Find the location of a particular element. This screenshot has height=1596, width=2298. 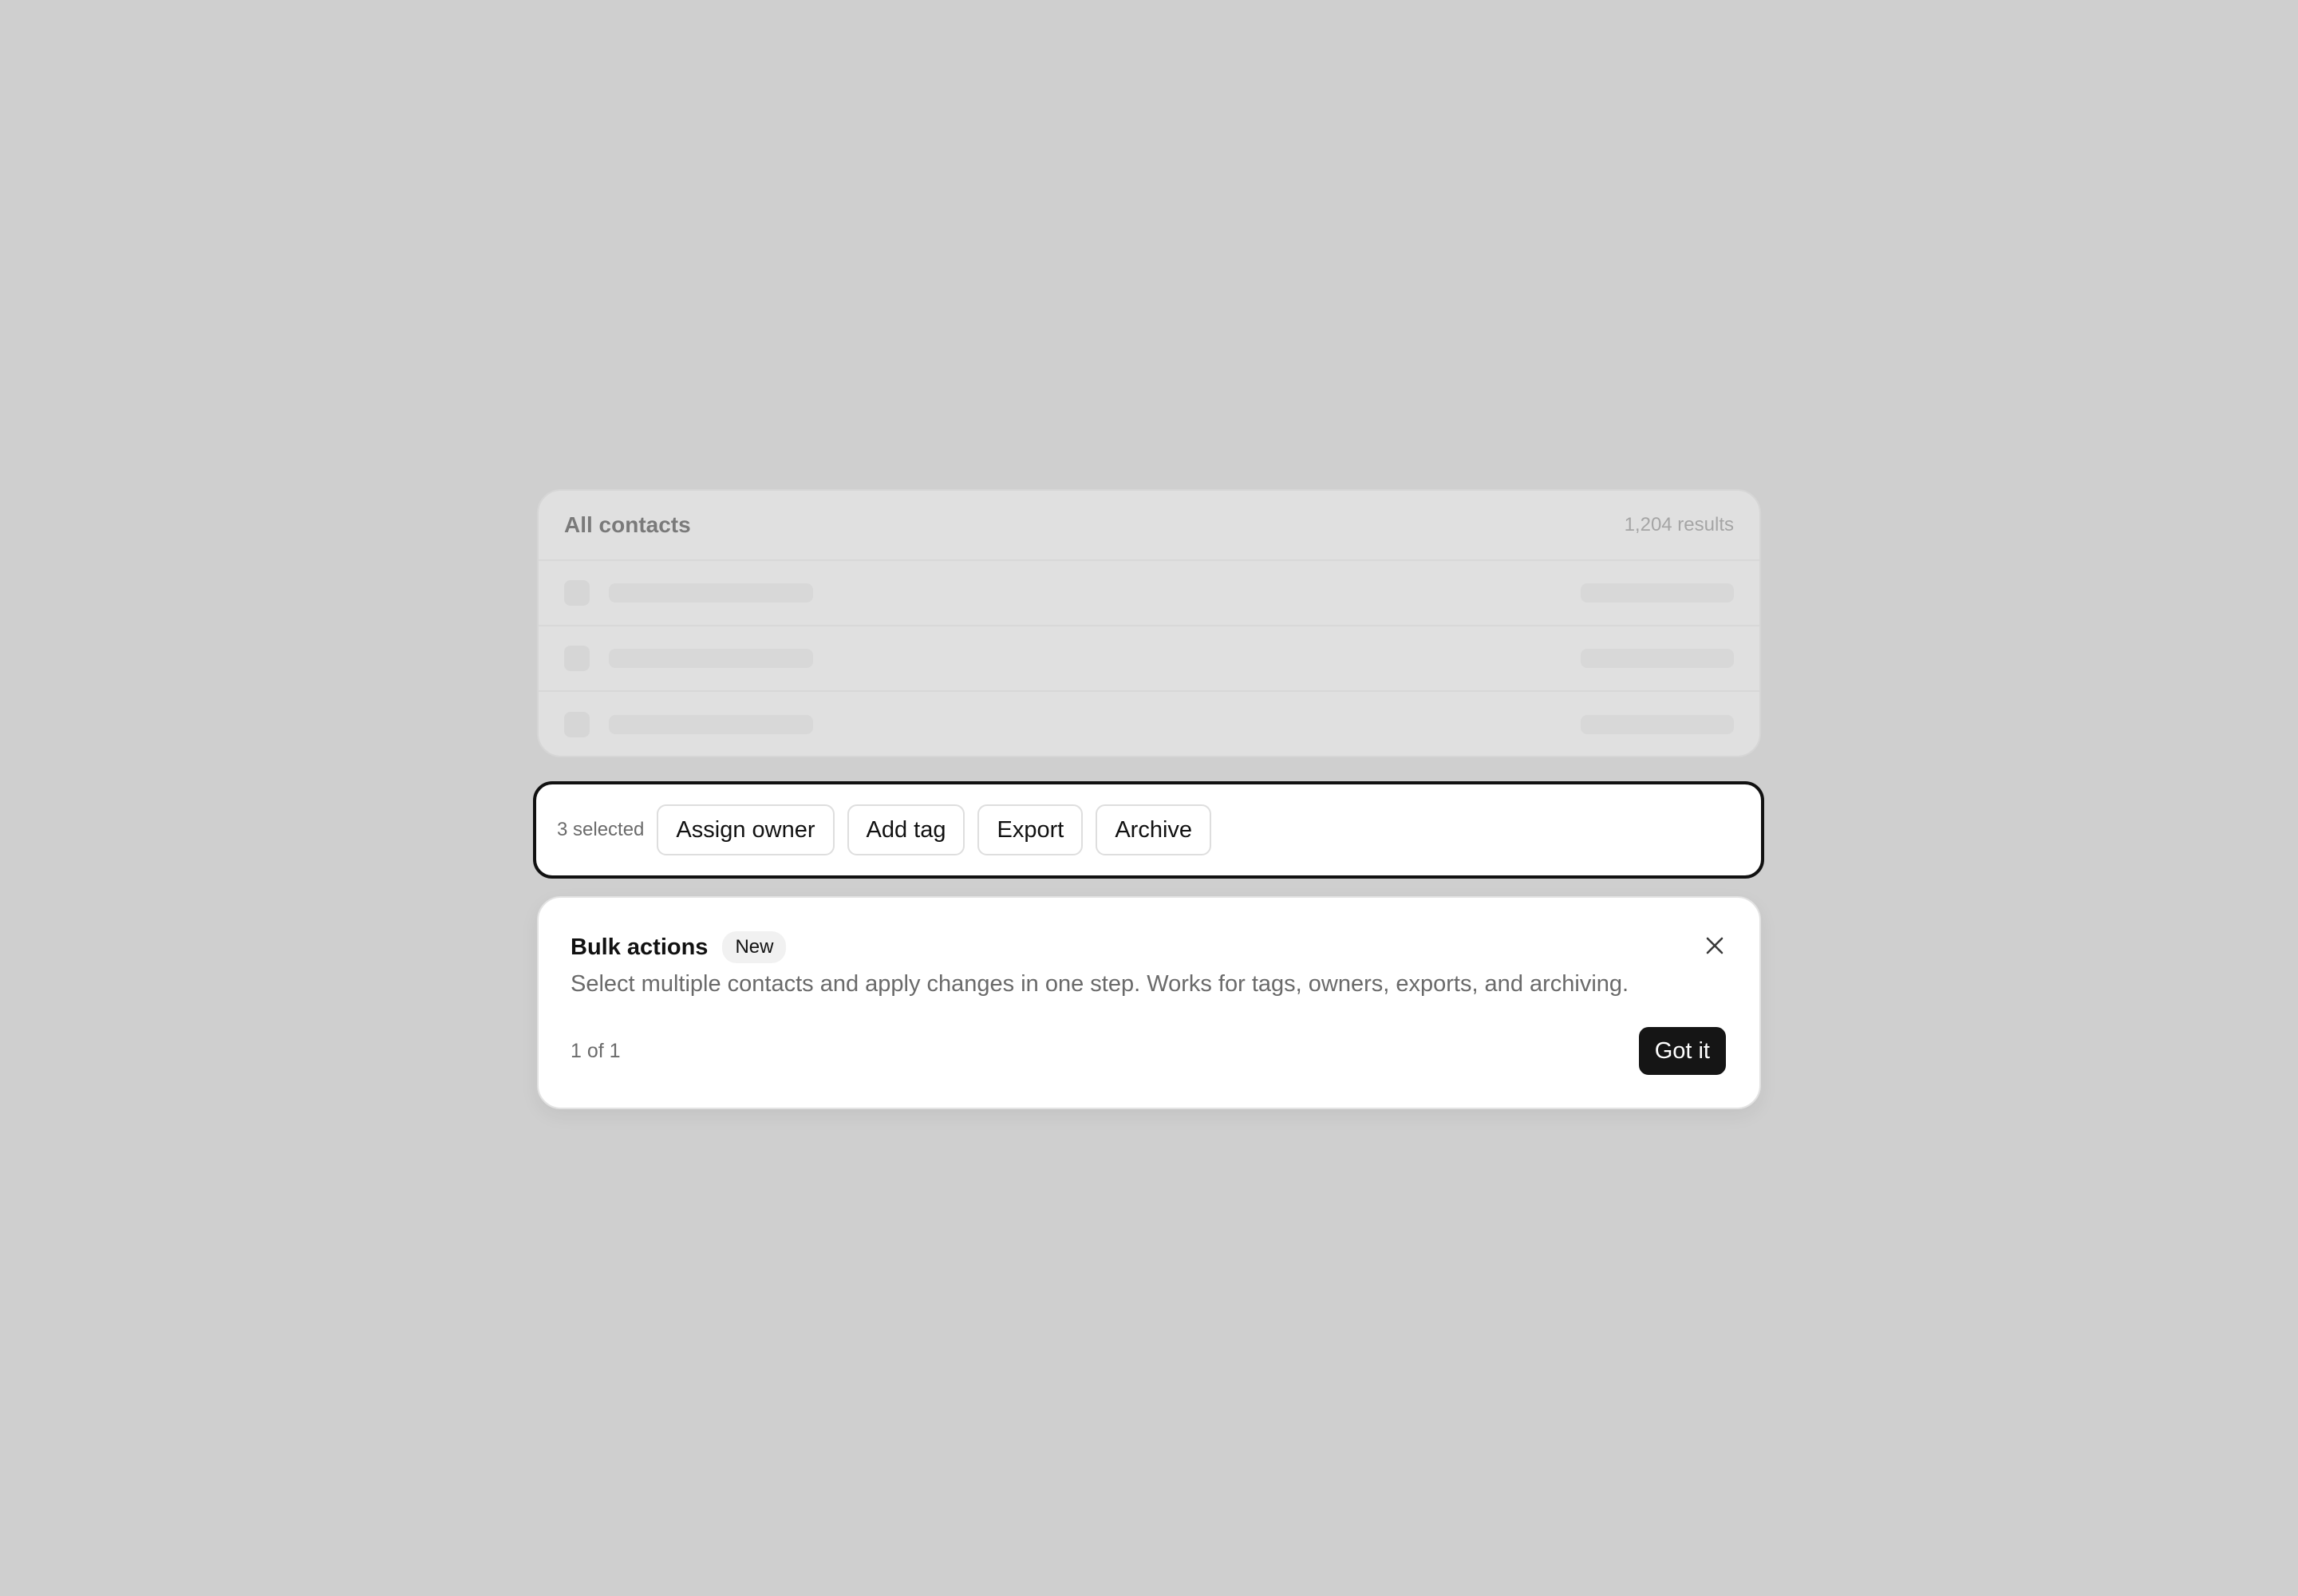

tip-title: Bulk actions is located at coordinates (640, 947).